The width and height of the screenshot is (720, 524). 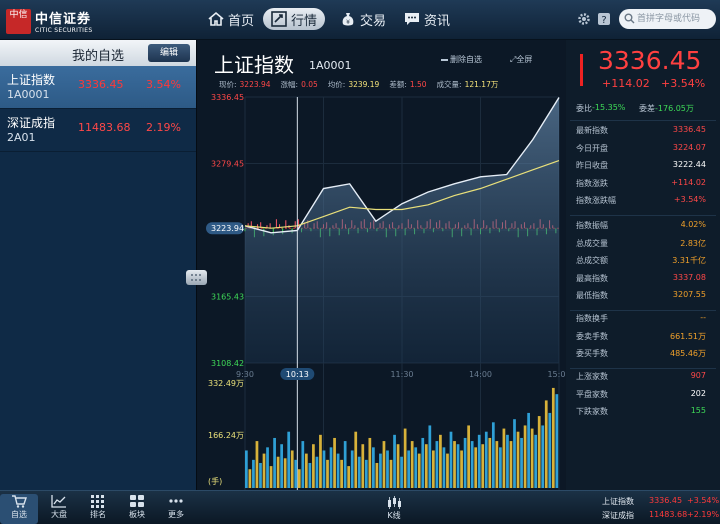 What do you see at coordinates (592, 261) in the screenshot?
I see `detail-label: 总成交额` at bounding box center [592, 261].